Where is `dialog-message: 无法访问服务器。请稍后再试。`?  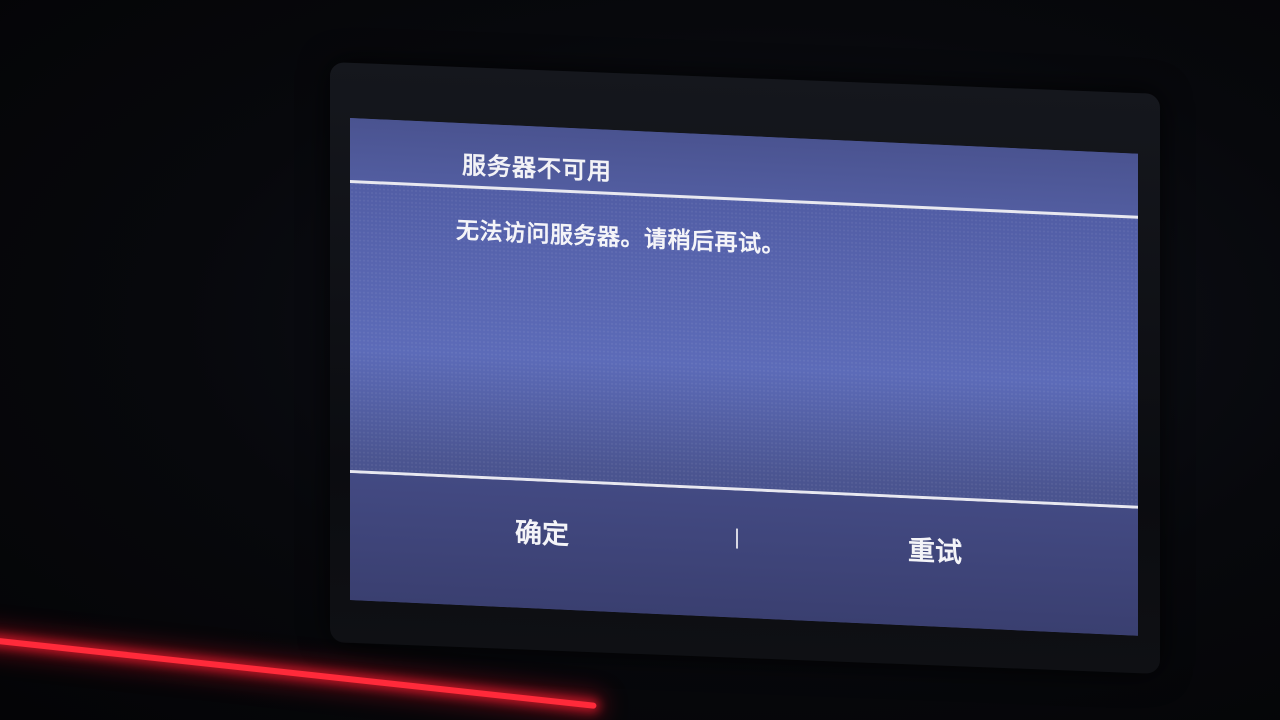
dialog-message: 无法访问服务器。请稍后再试。 is located at coordinates (620, 238).